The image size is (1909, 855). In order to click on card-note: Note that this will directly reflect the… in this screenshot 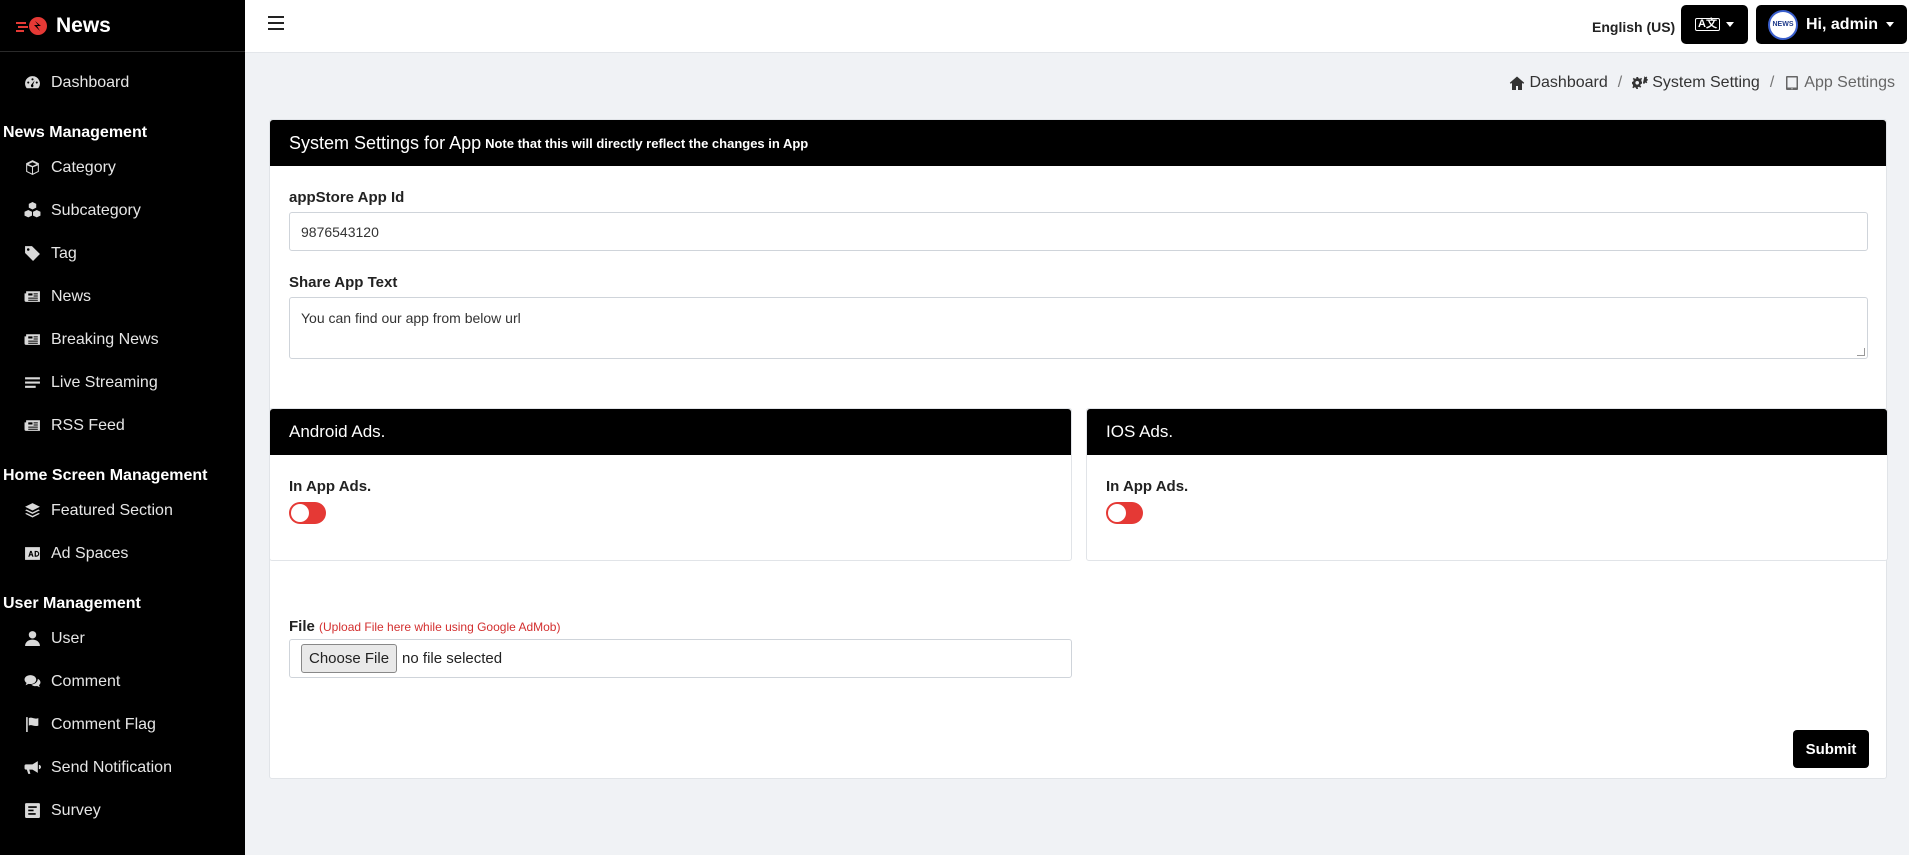, I will do `click(647, 143)`.